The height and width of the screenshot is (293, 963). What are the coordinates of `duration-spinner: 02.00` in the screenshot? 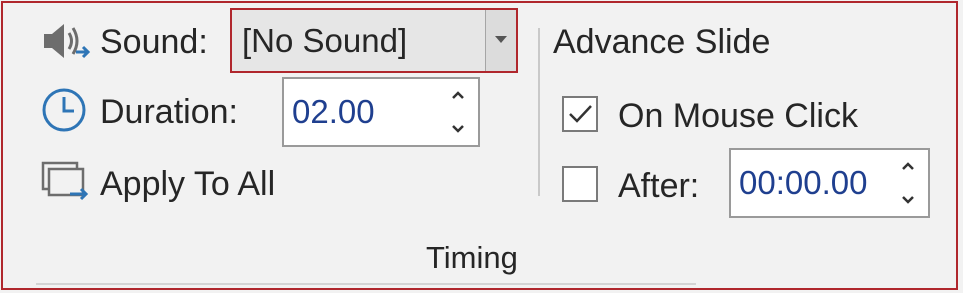 It's located at (381, 112).